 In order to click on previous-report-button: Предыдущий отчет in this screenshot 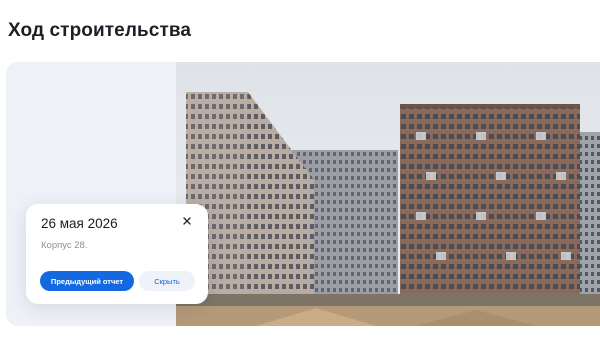, I will do `click(87, 281)`.